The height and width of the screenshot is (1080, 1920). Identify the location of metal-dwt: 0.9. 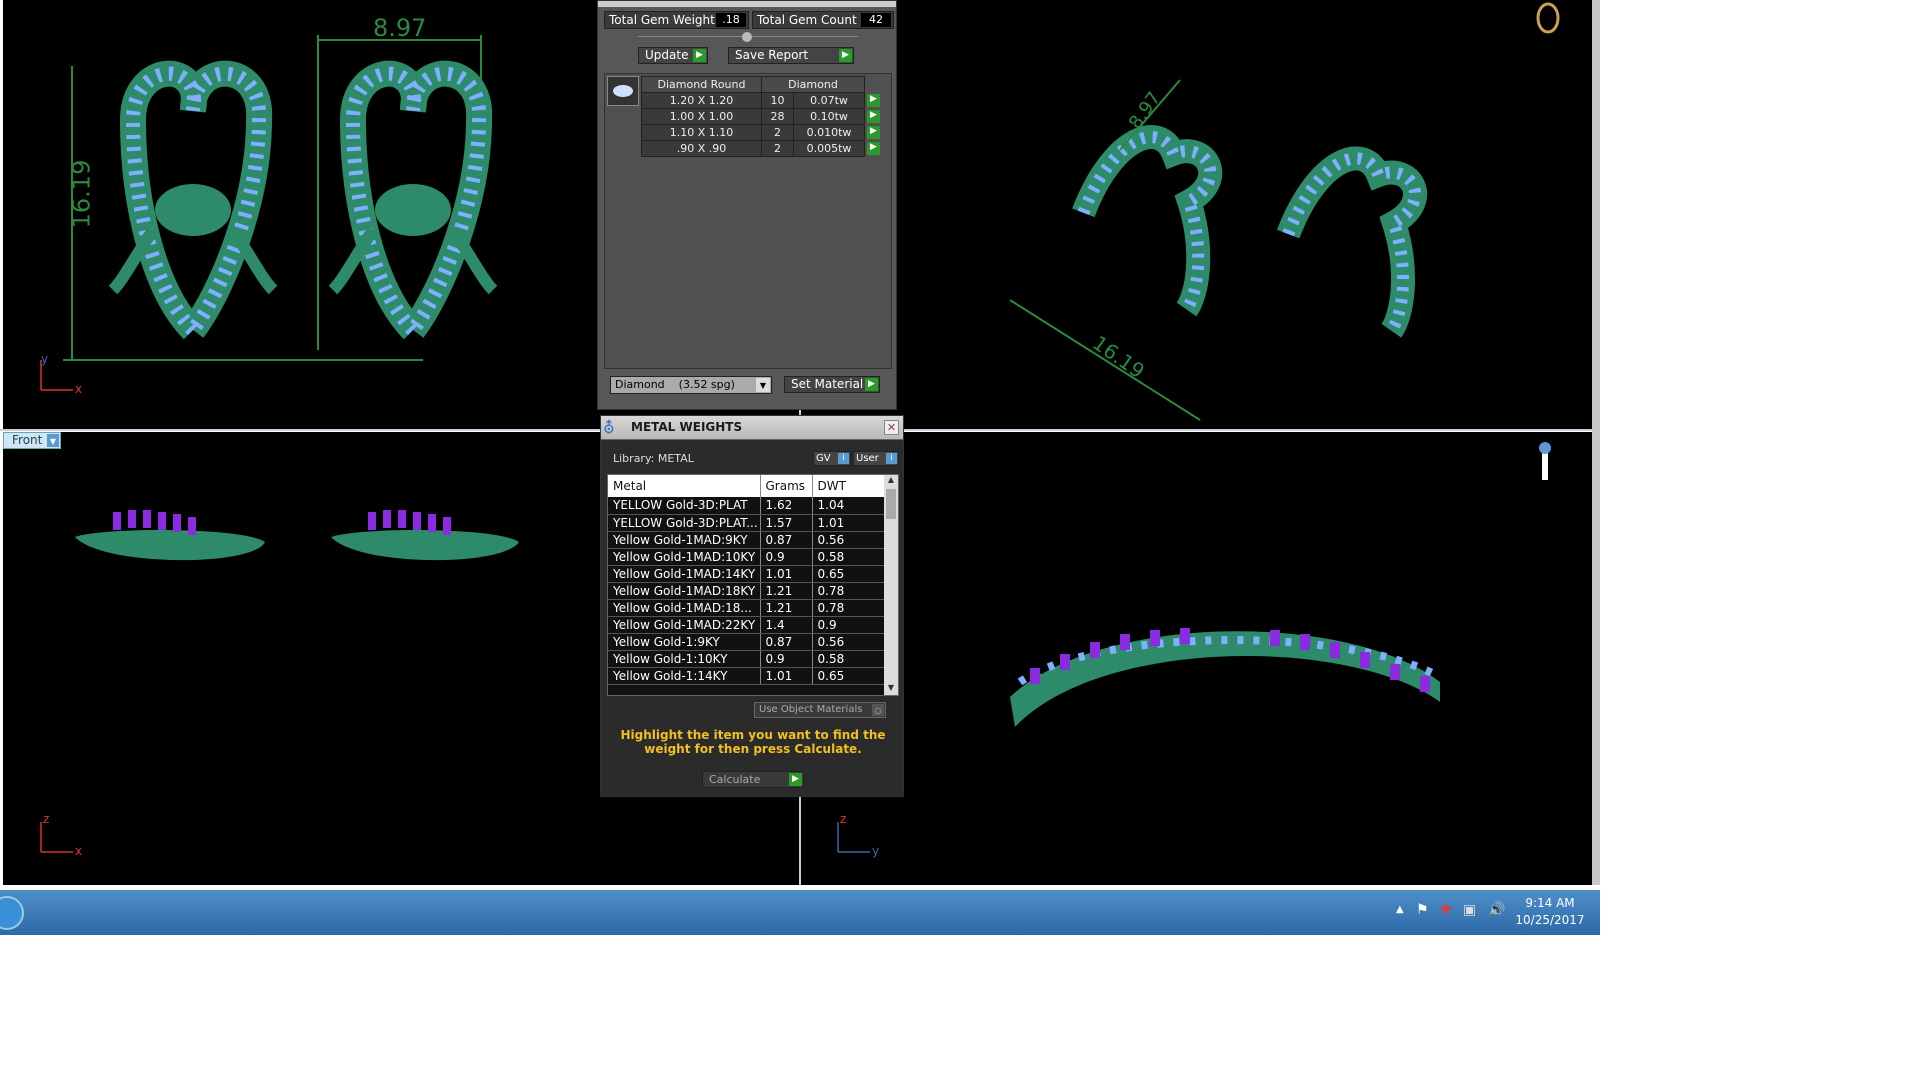
(848, 625).